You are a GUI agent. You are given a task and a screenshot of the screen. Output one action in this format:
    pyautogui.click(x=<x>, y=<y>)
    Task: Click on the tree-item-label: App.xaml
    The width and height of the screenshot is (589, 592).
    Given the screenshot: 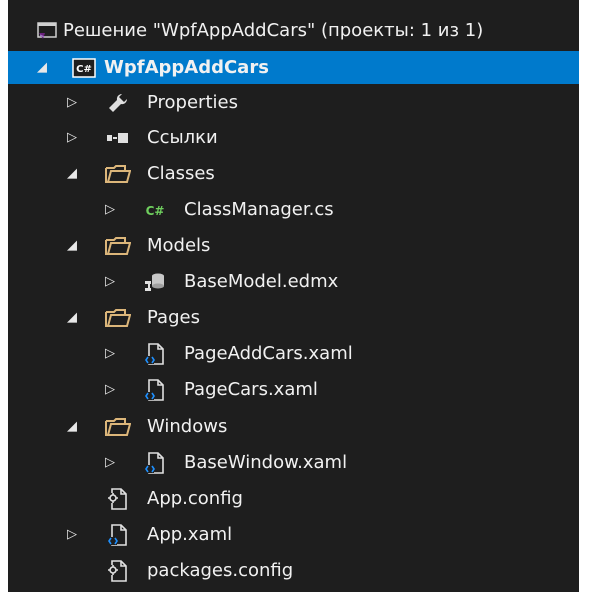 What is the action you would take?
    pyautogui.click(x=190, y=534)
    